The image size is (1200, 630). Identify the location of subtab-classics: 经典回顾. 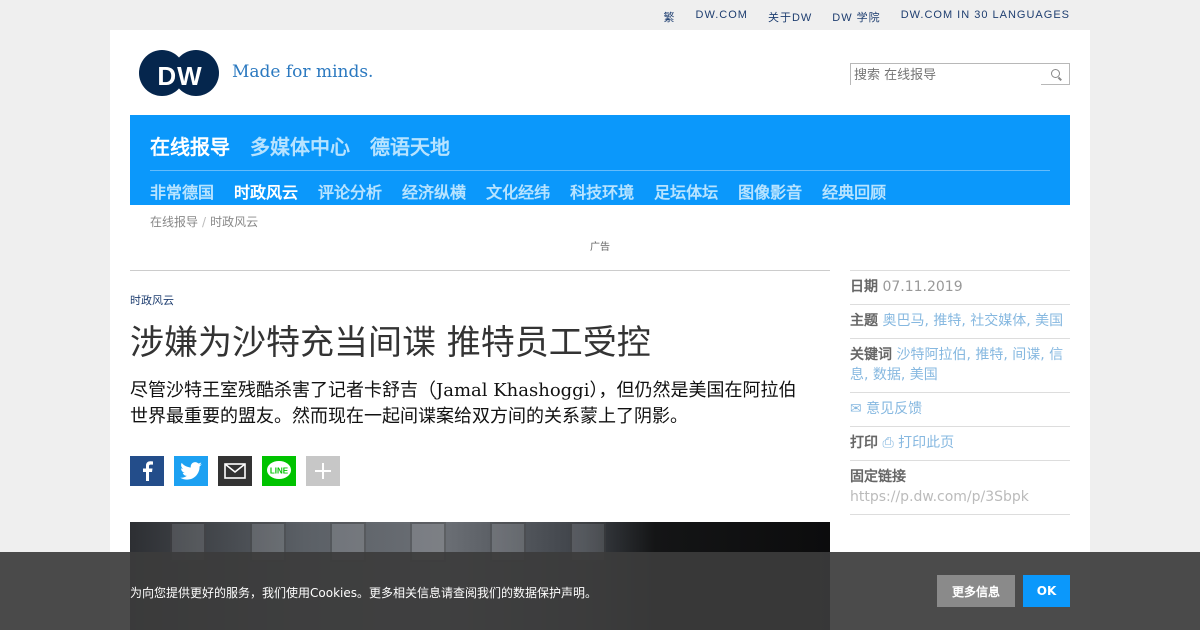
(854, 191).